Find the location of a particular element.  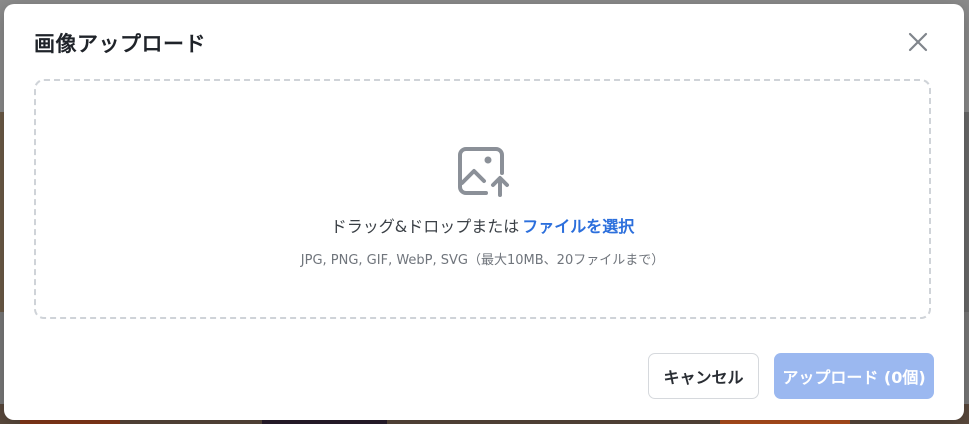

image-upload-icon is located at coordinates (483, 172).